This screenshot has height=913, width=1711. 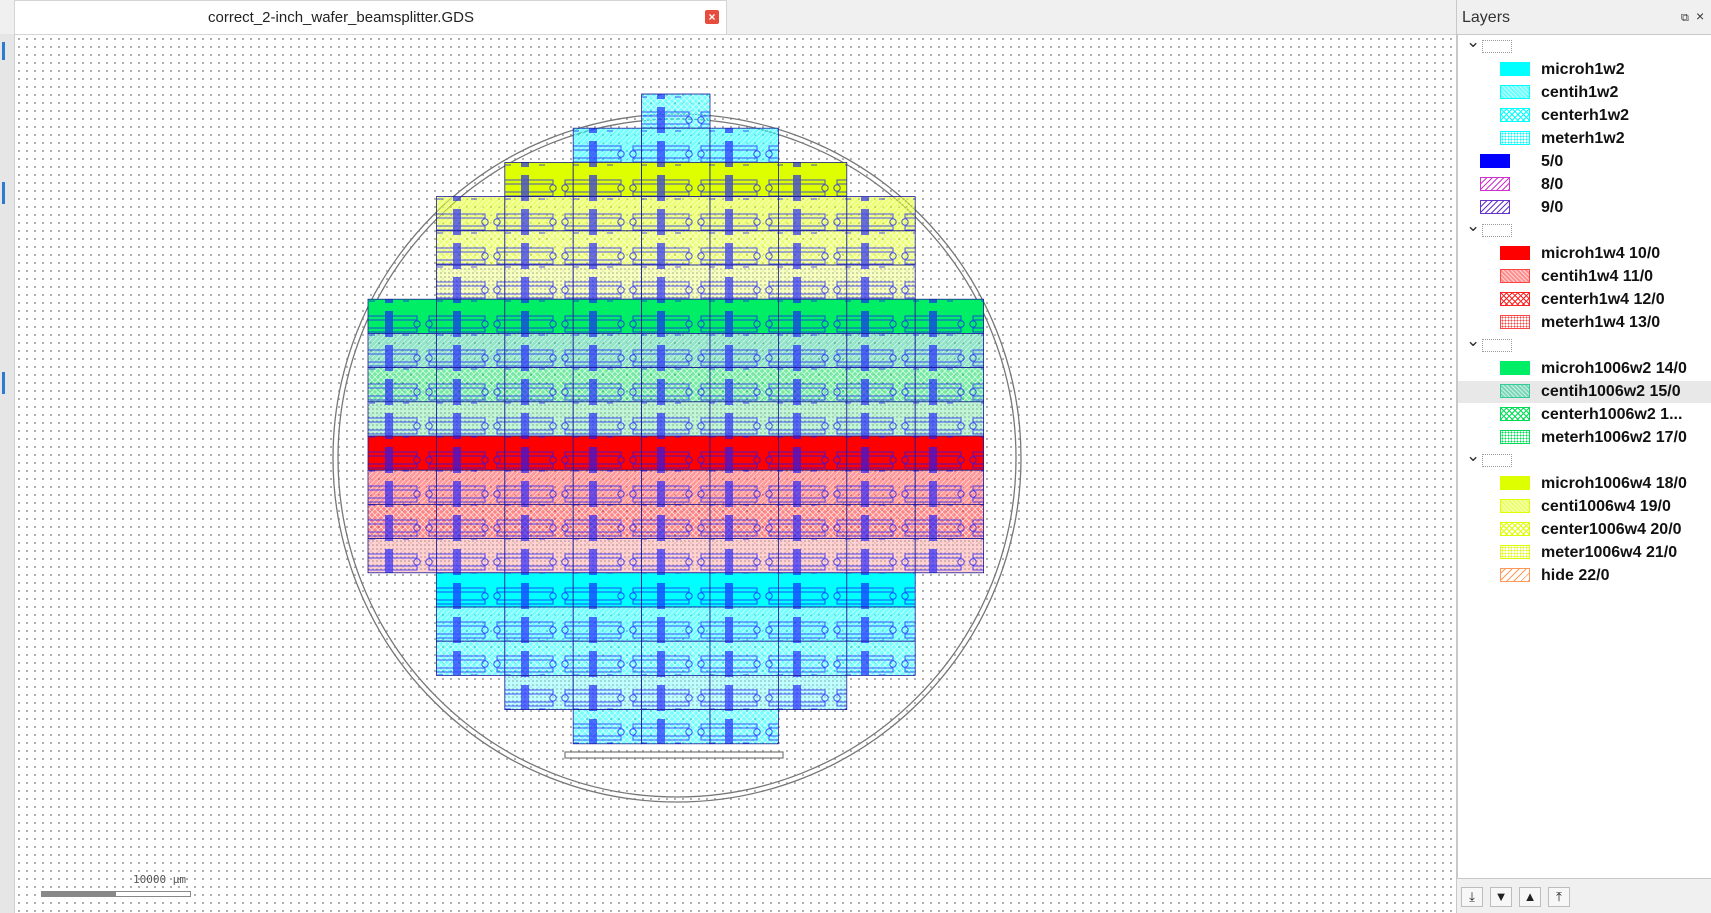 What do you see at coordinates (1501, 897) in the screenshot?
I see `move-down-button: ▼` at bounding box center [1501, 897].